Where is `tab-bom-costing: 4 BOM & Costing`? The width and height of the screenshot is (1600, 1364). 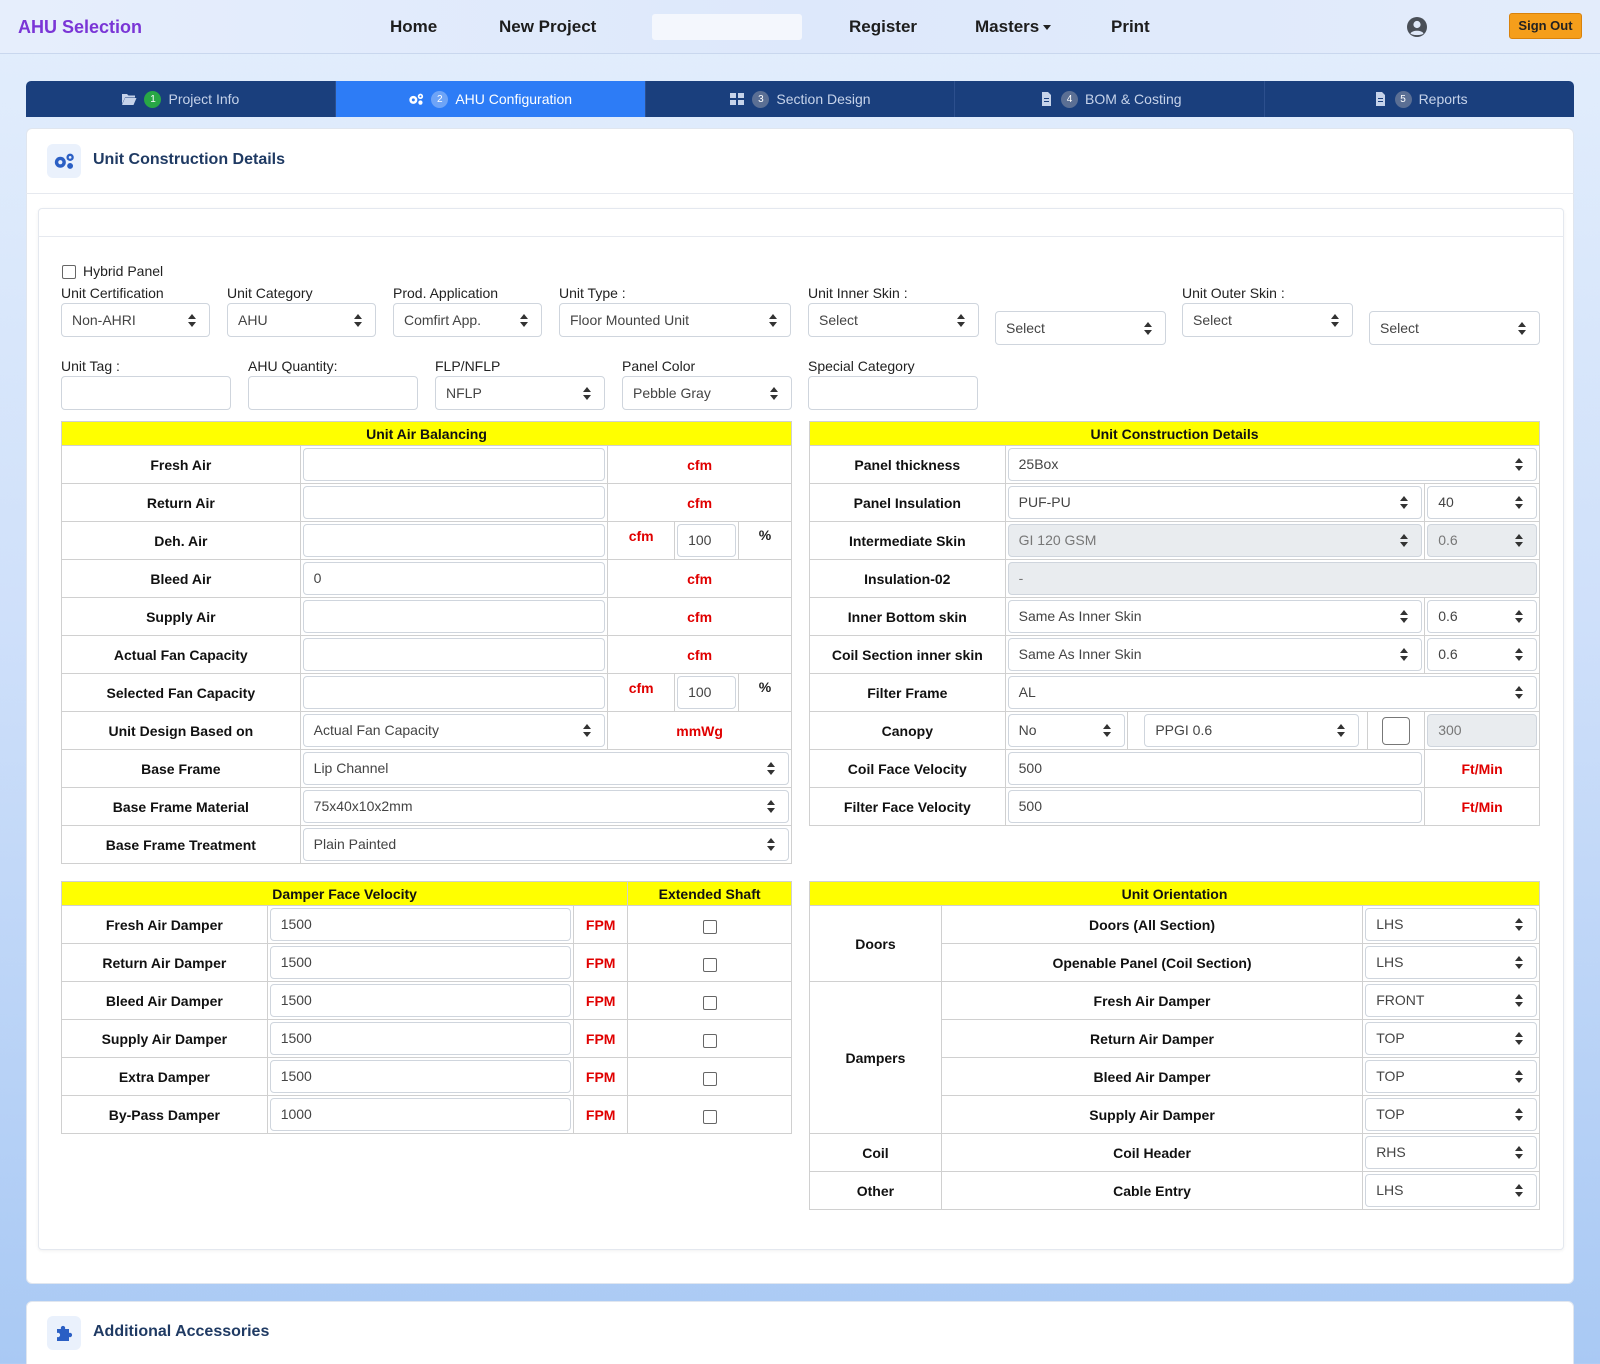
tab-bom-costing: 4 BOM & Costing is located at coordinates (1110, 99).